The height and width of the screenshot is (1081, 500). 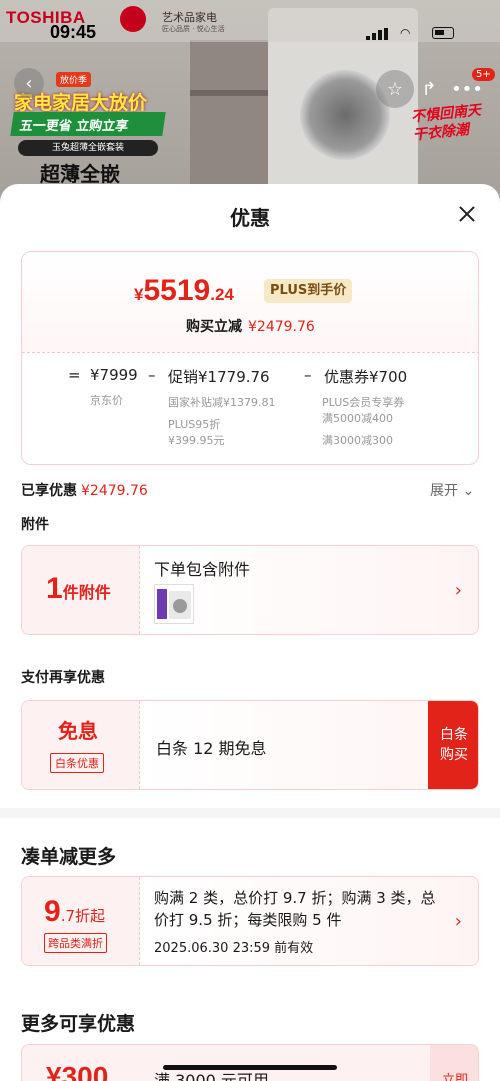 What do you see at coordinates (214, 327) in the screenshot?
I see `reduce-label: 购买立减` at bounding box center [214, 327].